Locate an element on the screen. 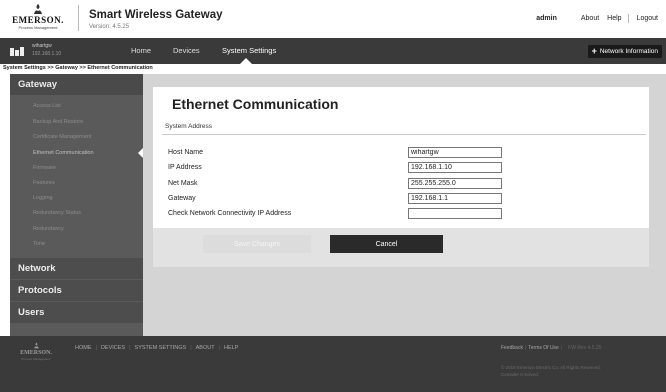  help-link: Help is located at coordinates (614, 18).